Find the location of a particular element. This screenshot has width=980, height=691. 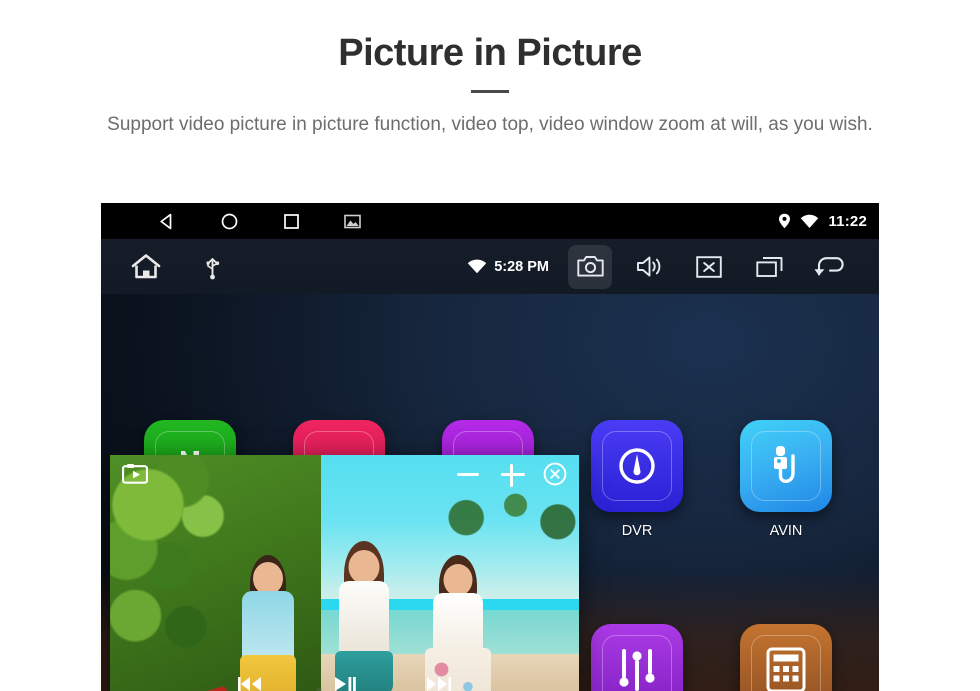

calculator-icon is located at coordinates (786, 657).